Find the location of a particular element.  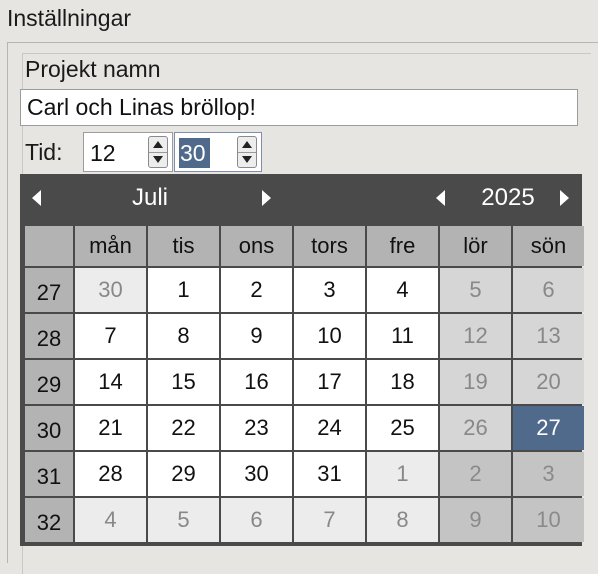

day-cell: 23 is located at coordinates (256, 428).